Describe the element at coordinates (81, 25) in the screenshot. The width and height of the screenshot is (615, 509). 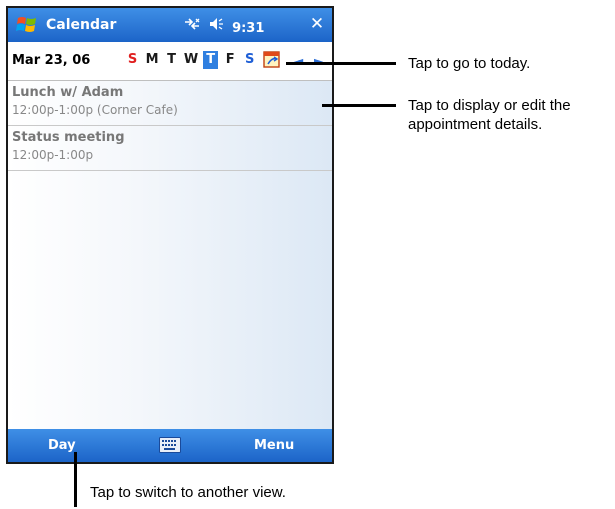
I see `app-title: Calendar` at that location.